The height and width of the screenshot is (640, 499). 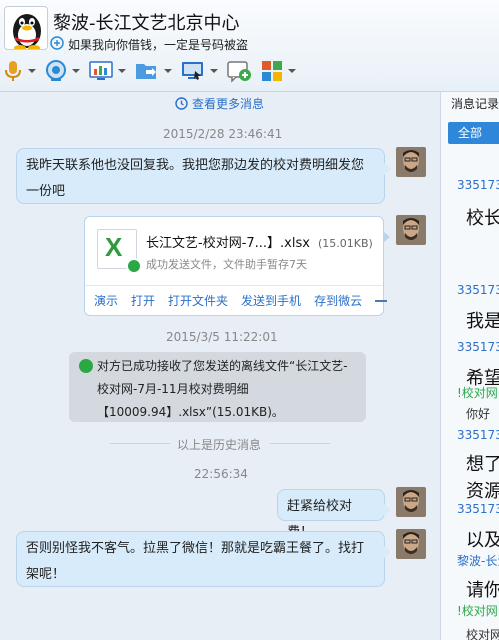 I want to click on apps-button, so click(x=278, y=71).